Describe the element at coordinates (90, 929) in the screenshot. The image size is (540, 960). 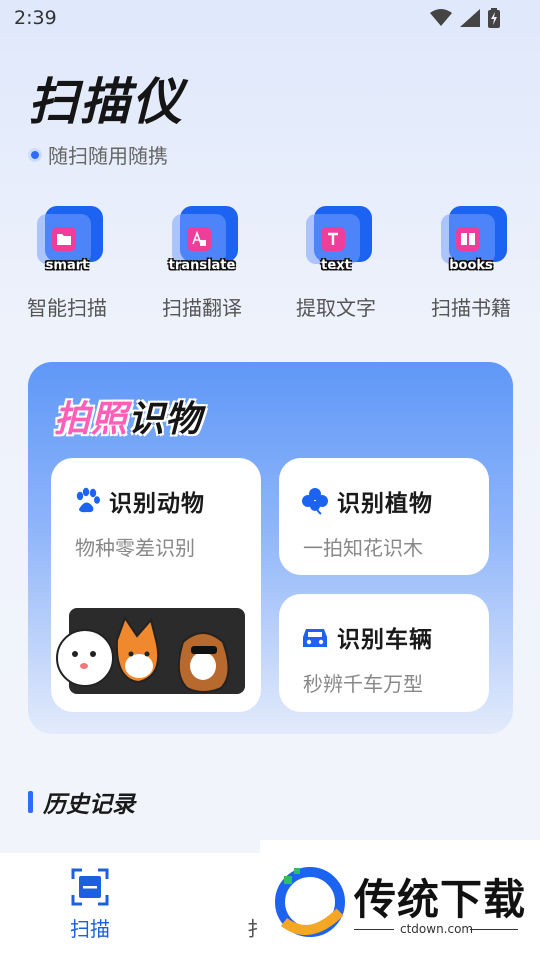
I see `nav-scan-label: 扫描` at that location.